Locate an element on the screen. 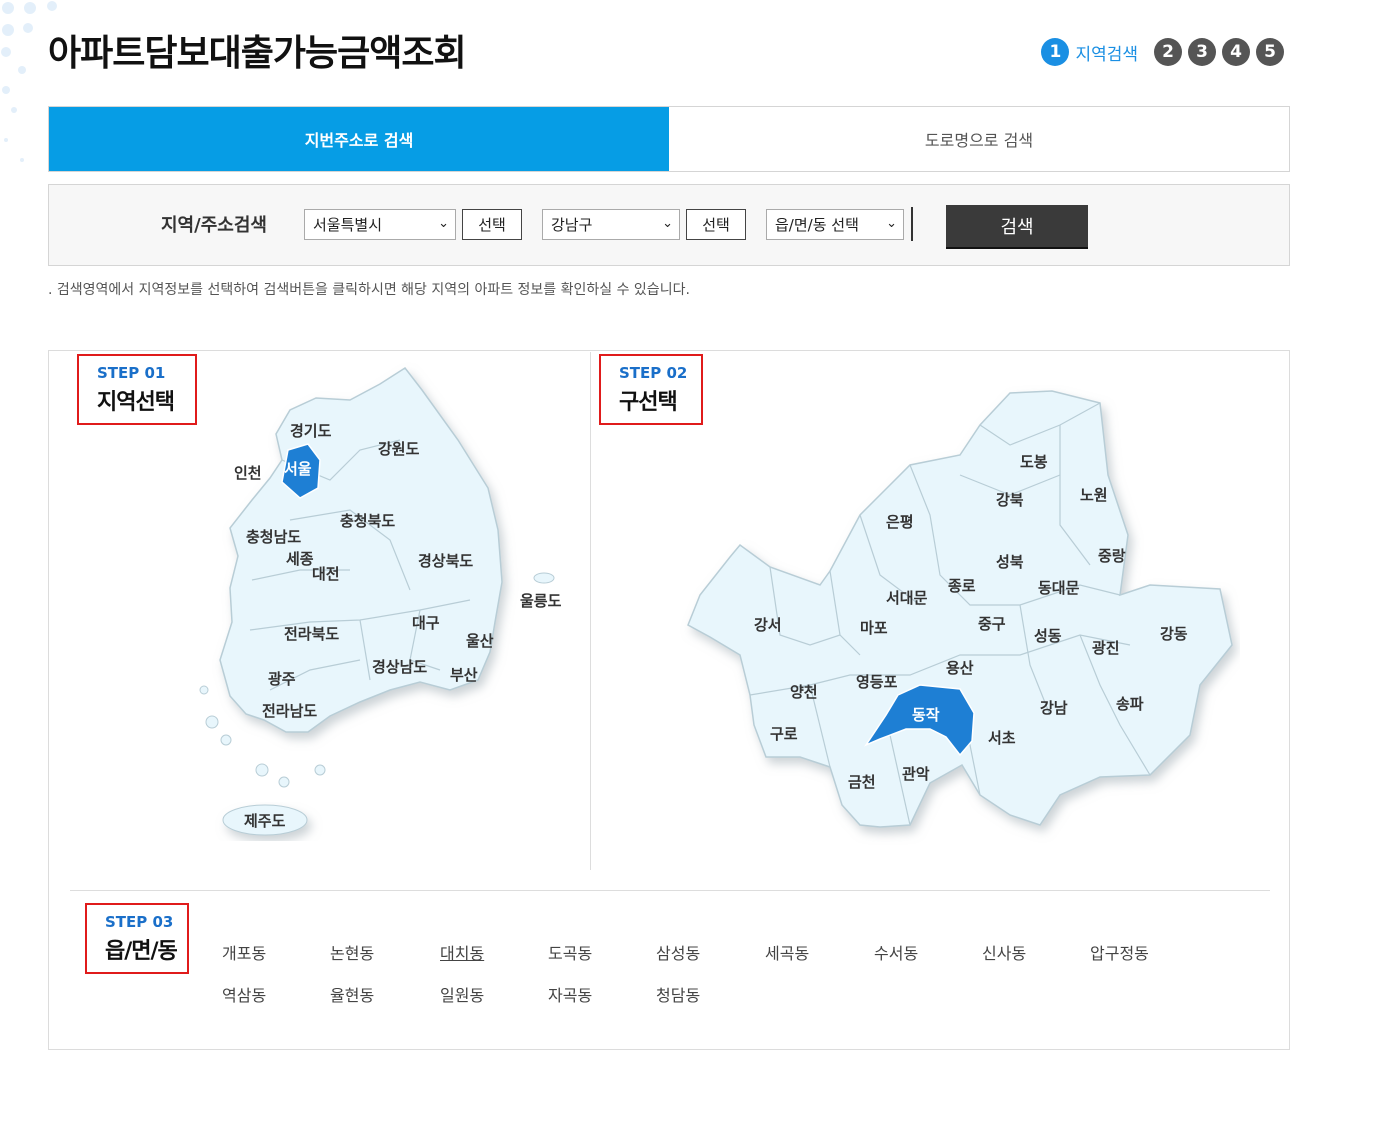 The height and width of the screenshot is (1125, 1376). search-type-tabs: 지번주소로 검색 도로명으로 검색 is located at coordinates (669, 139).